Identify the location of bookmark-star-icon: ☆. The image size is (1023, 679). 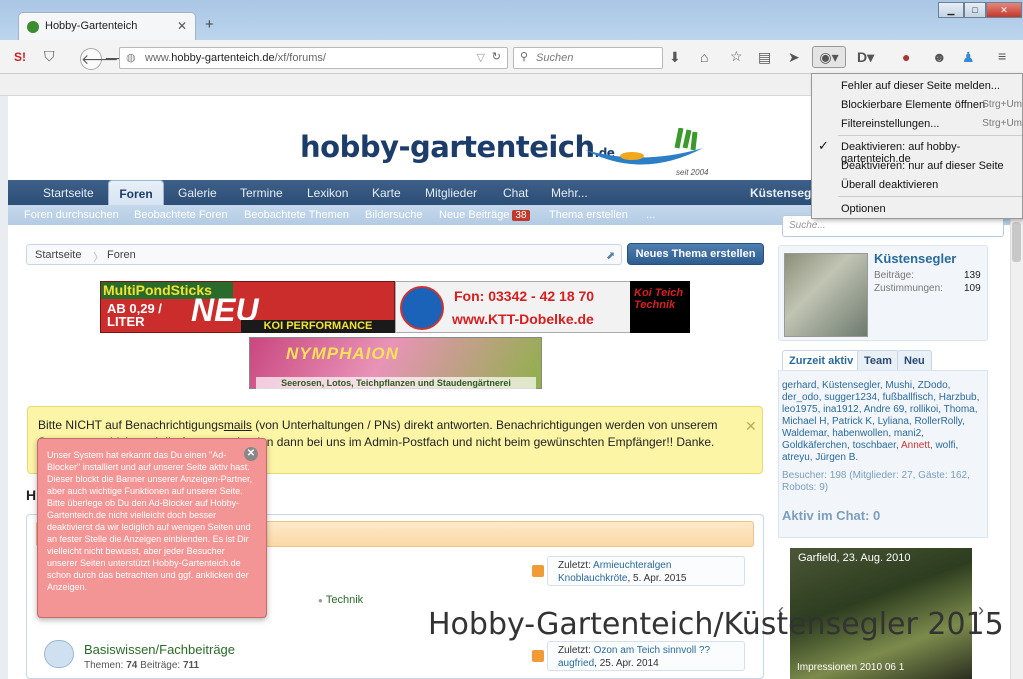
(736, 56).